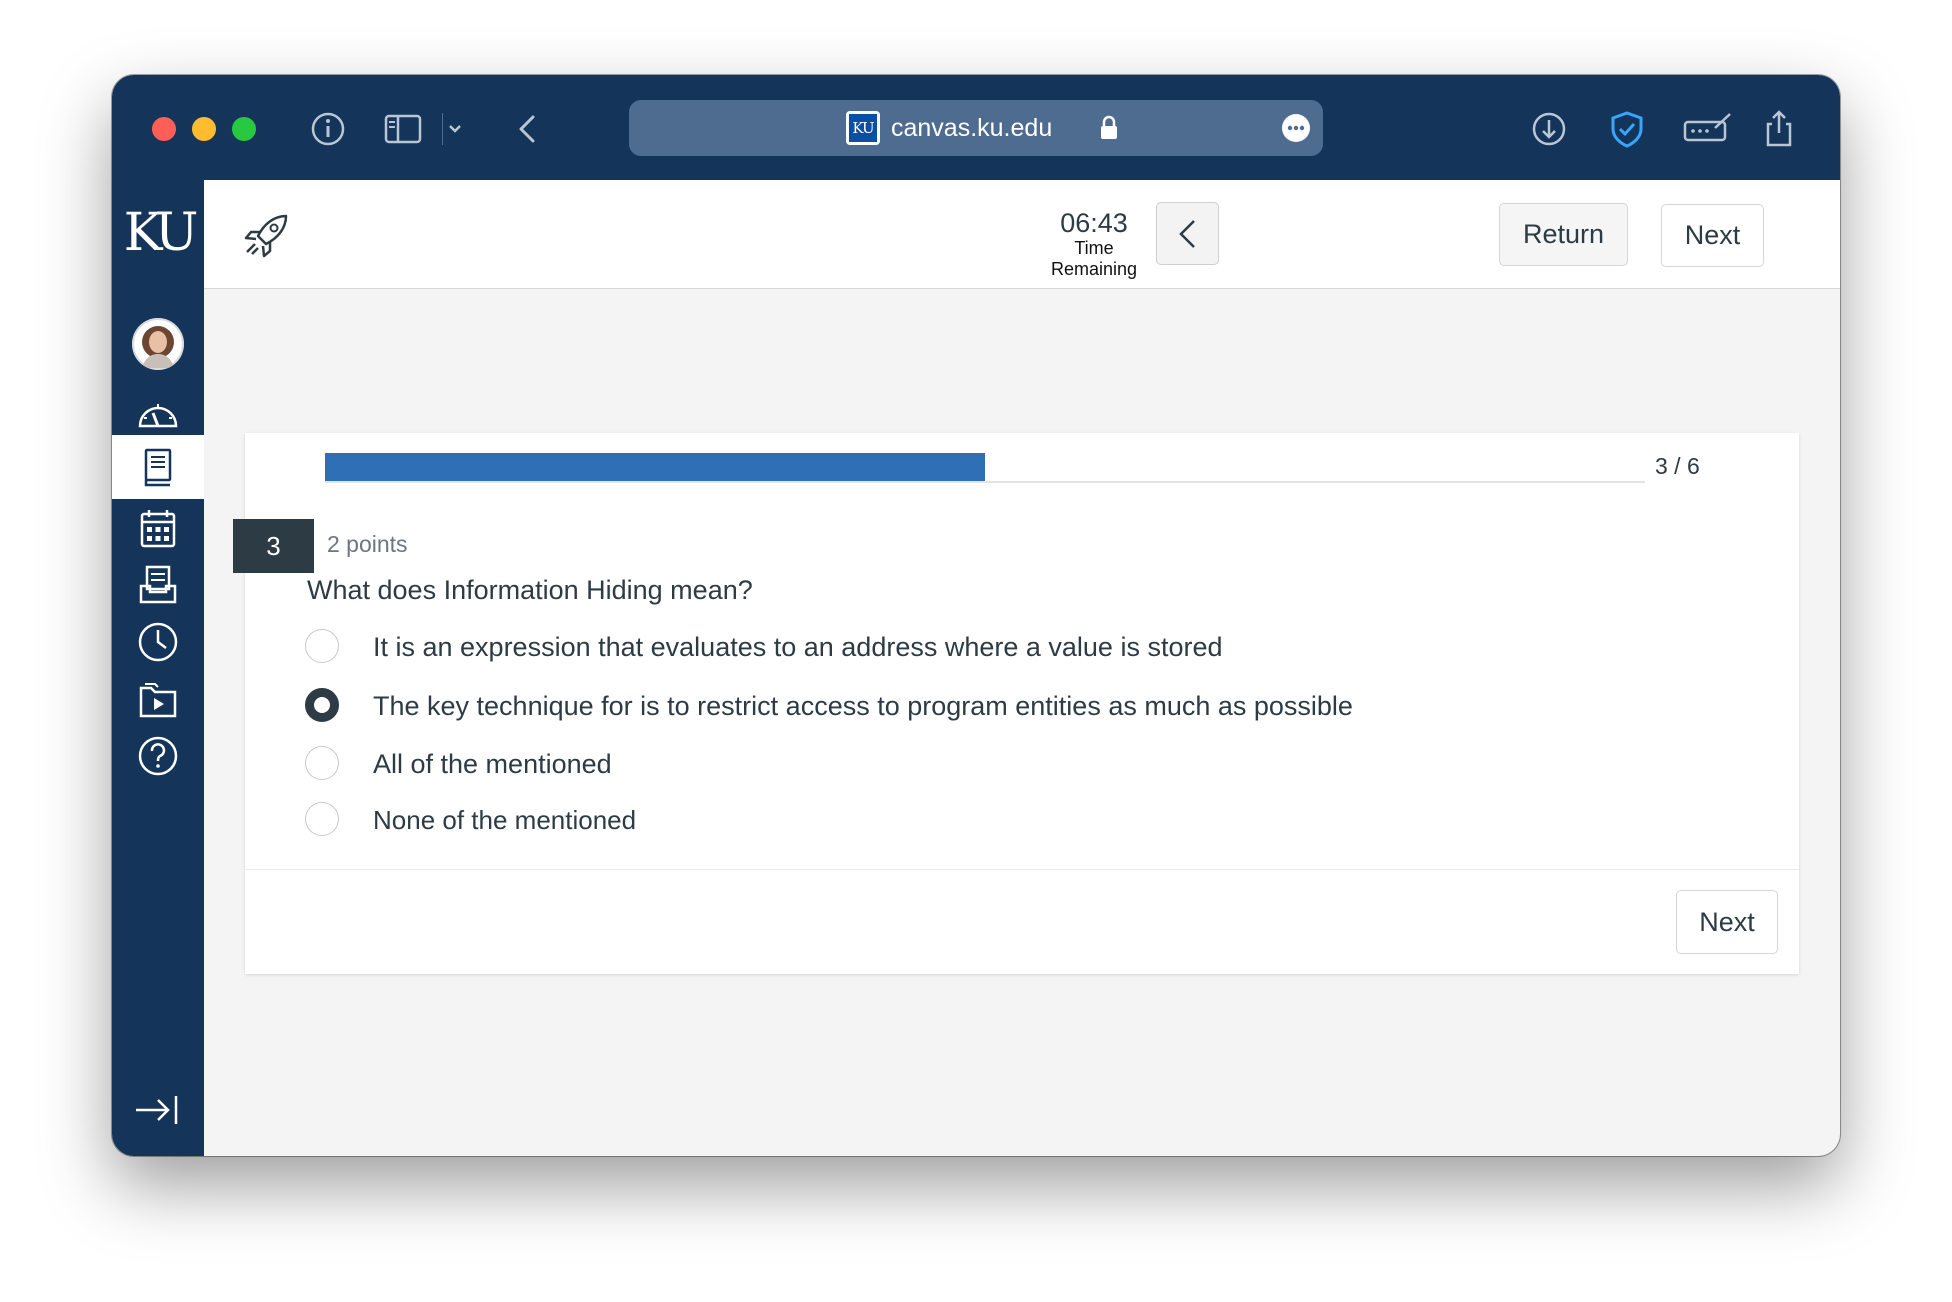 This screenshot has width=1952, height=1302. Describe the element at coordinates (1712, 235) in the screenshot. I see `header-next-button: Next` at that location.